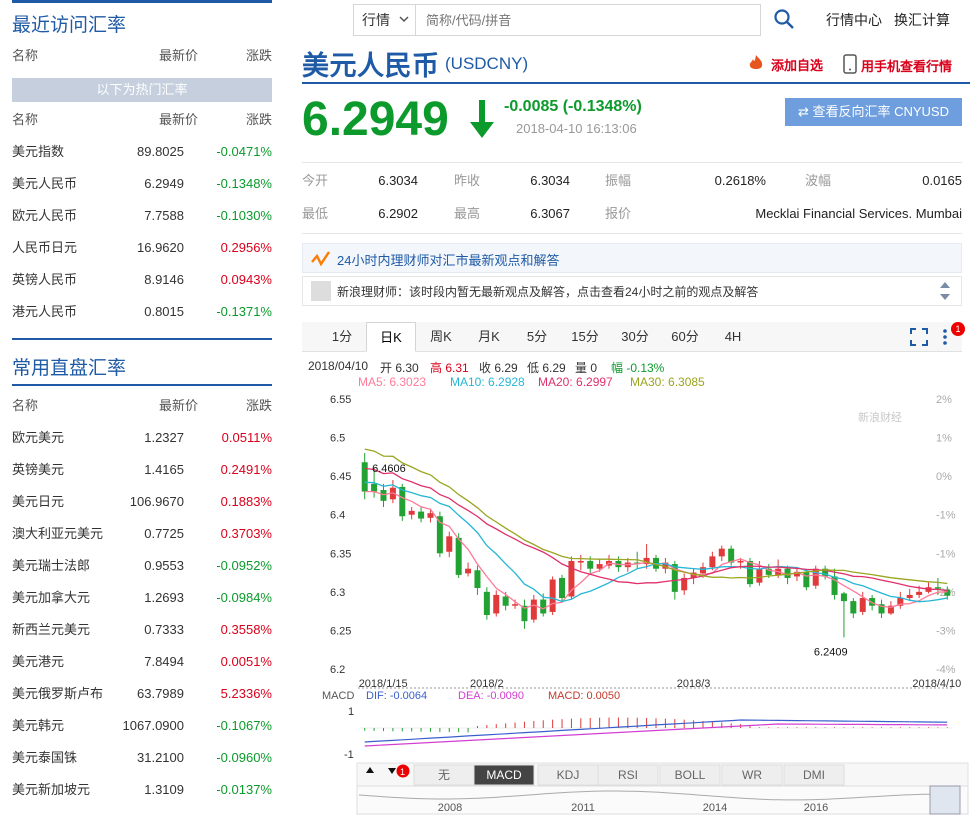 The image size is (970, 832). What do you see at coordinates (944, 400) in the screenshot?
I see `y-tick-label-right: 2%` at bounding box center [944, 400].